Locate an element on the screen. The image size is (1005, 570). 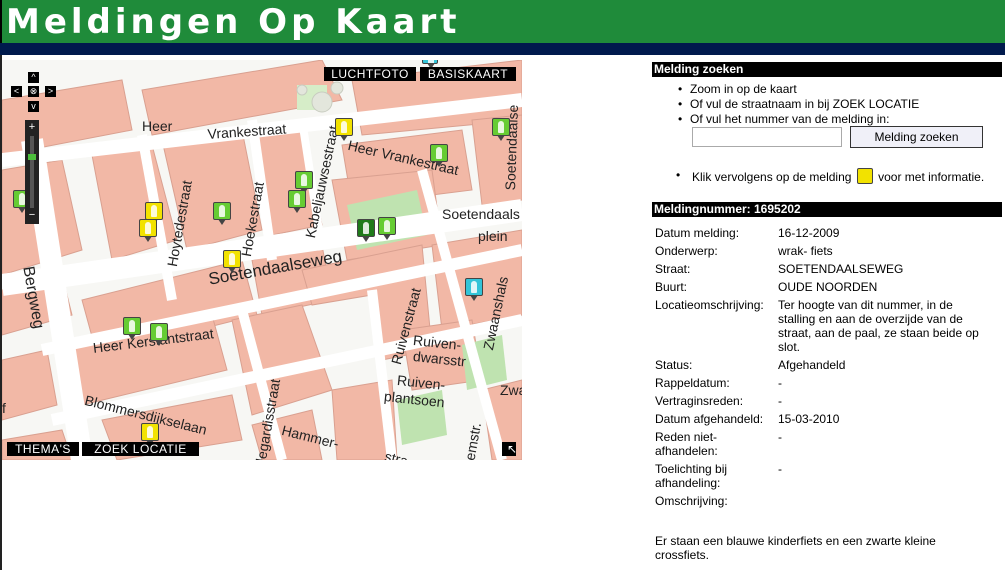
pan-right-button: > is located at coordinates (50, 91).